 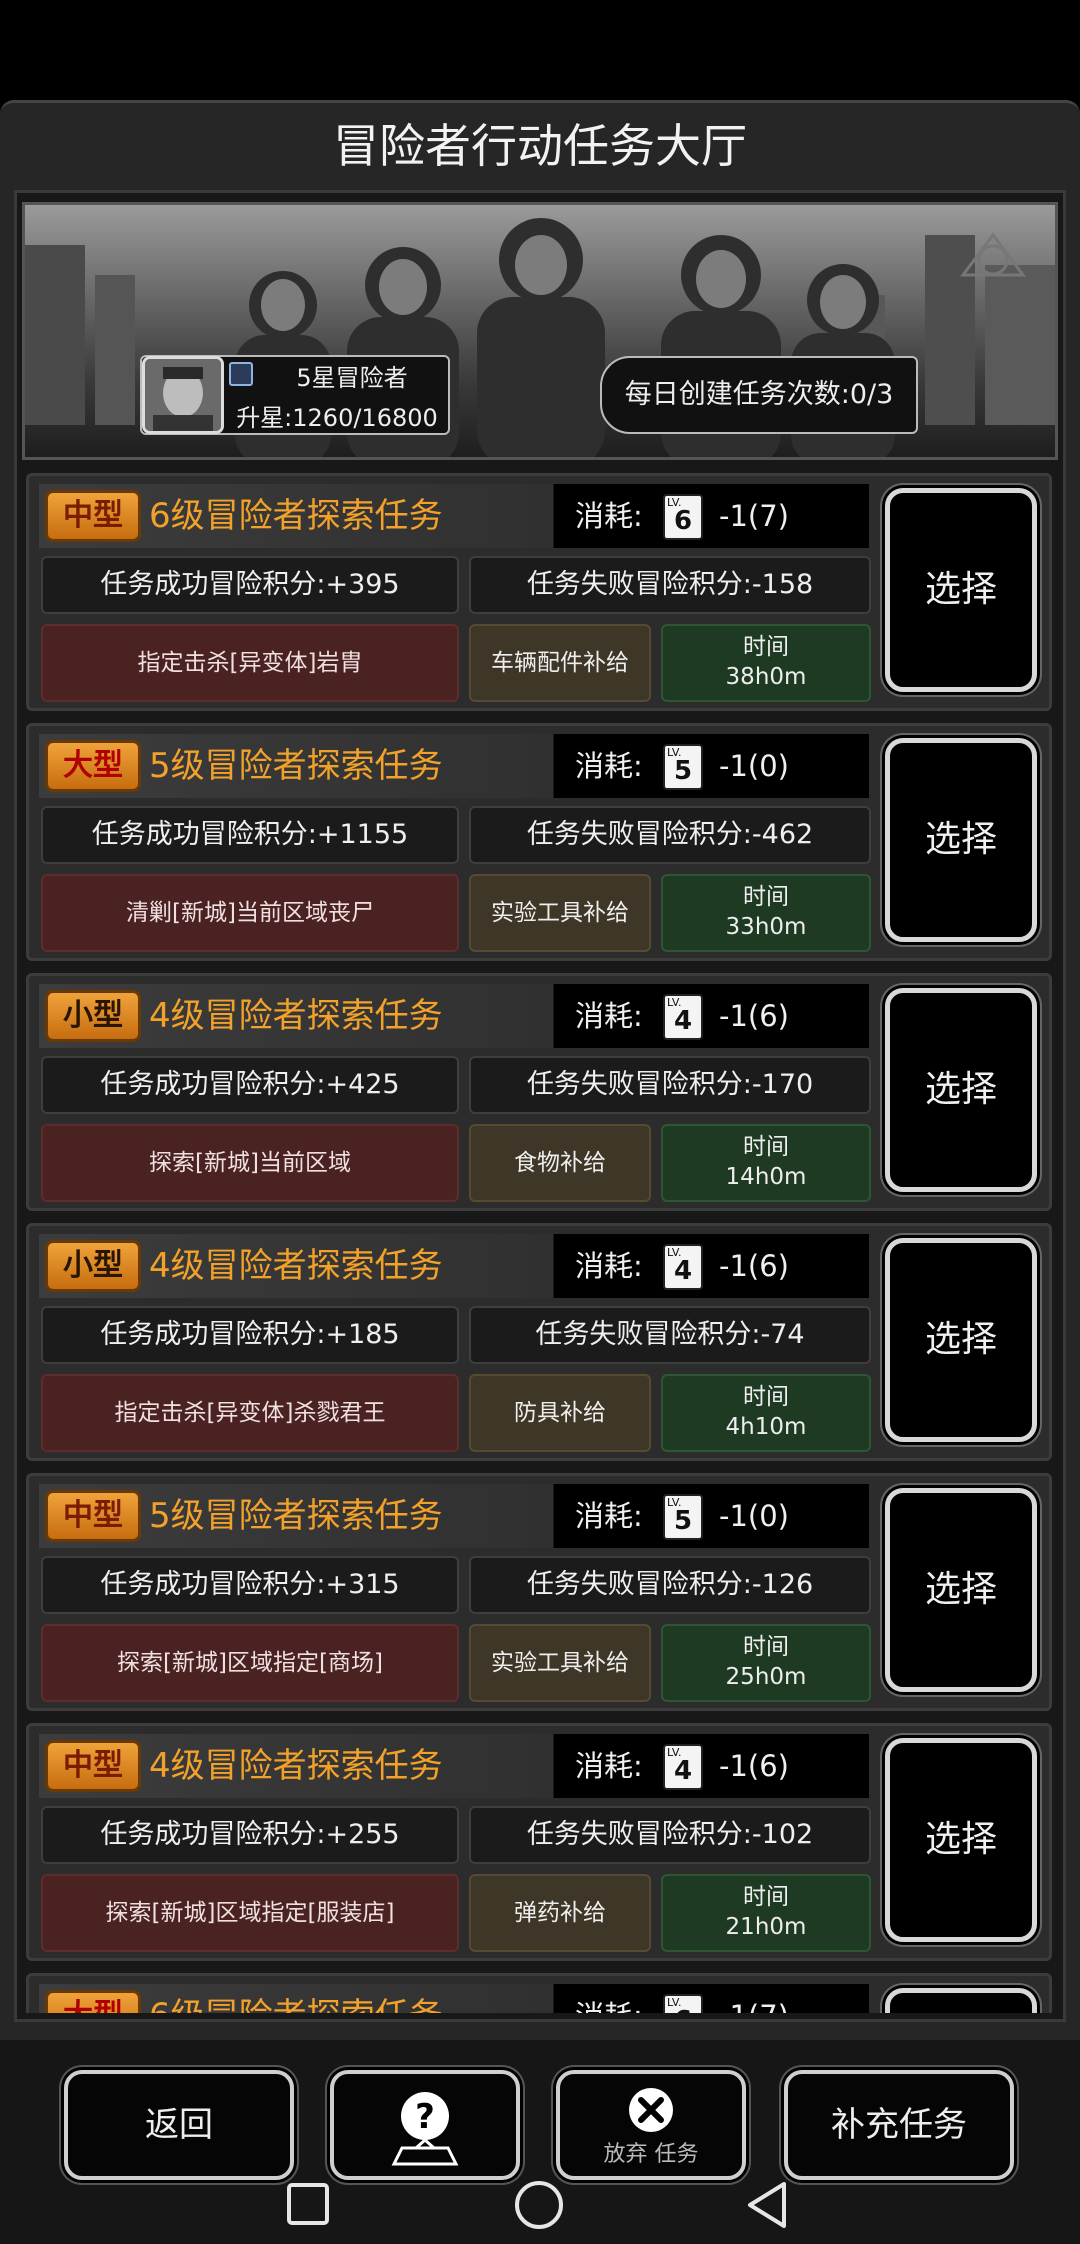 What do you see at coordinates (250, 1585) in the screenshot?
I see `success-points: 任务成功冒险积分:+315` at bounding box center [250, 1585].